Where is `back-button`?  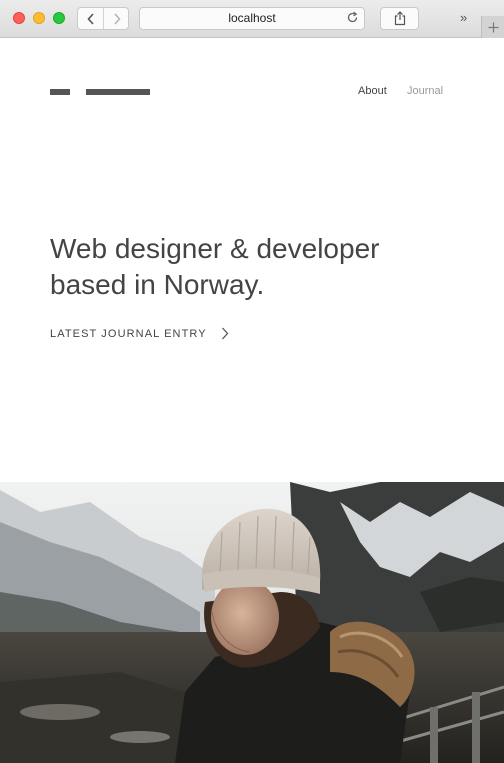 back-button is located at coordinates (90, 18).